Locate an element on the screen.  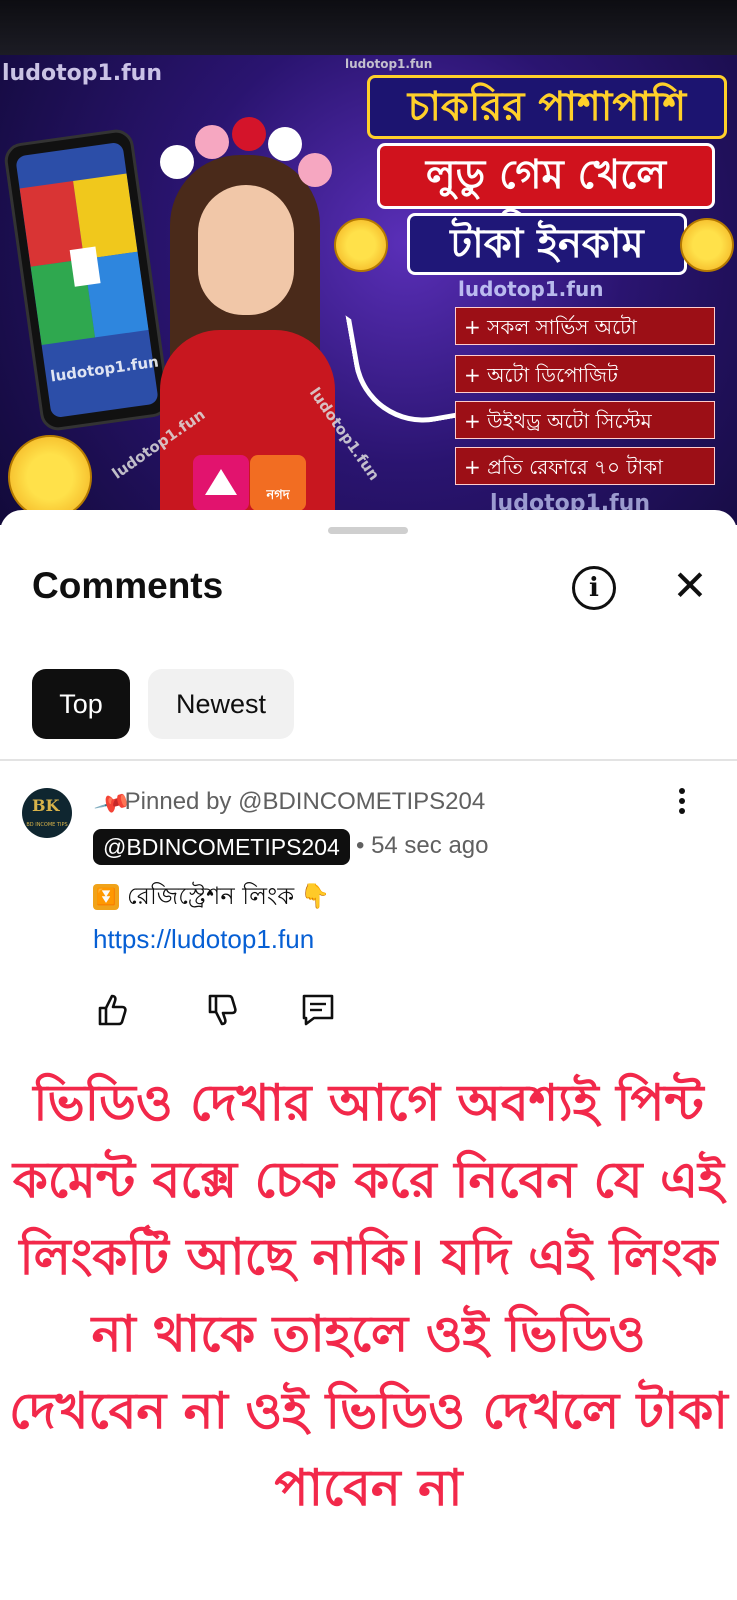
info-circle-icon: i is located at coordinates (594, 588).